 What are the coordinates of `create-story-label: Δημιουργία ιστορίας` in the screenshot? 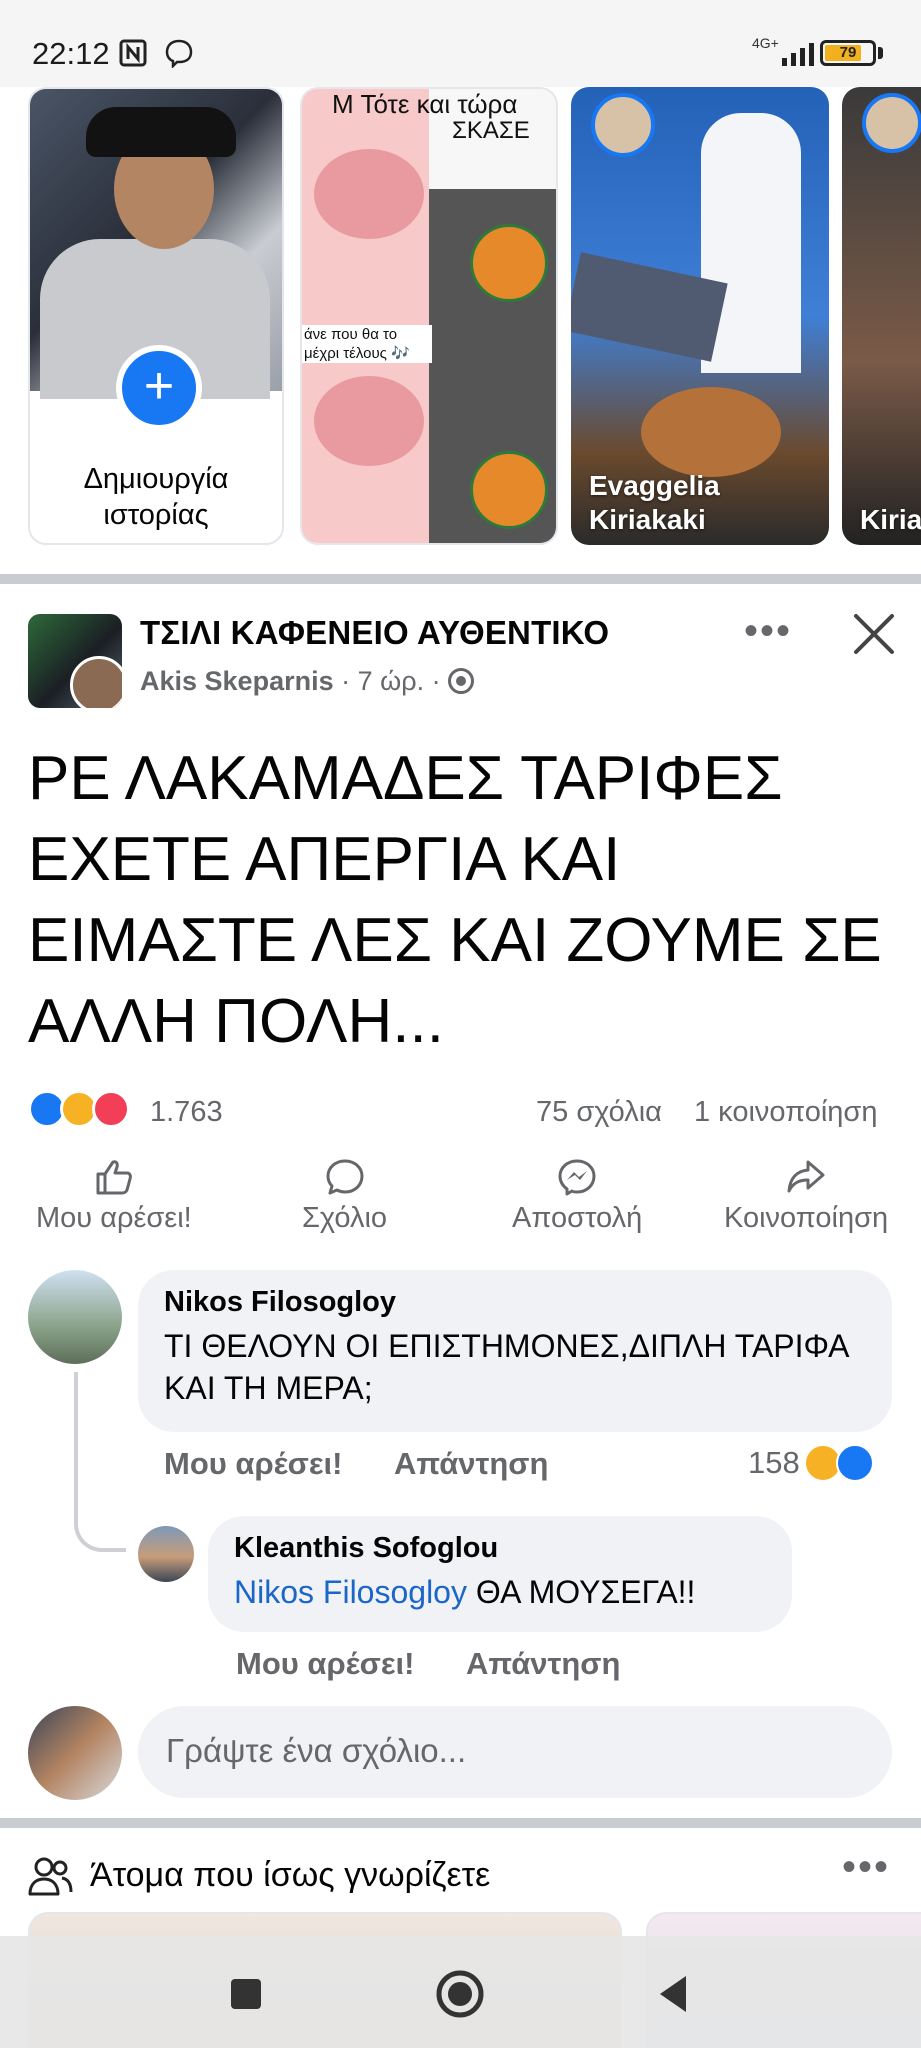 It's located at (156, 497).